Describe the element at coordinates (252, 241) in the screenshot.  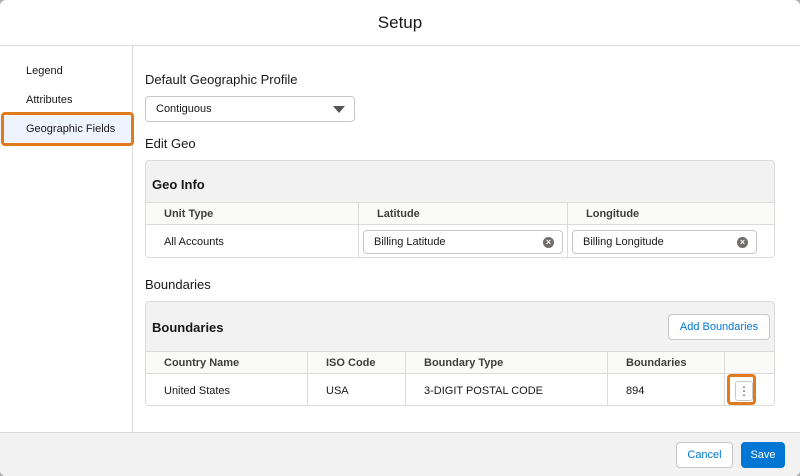
I see `unit-type-cell: All Accounts` at that location.